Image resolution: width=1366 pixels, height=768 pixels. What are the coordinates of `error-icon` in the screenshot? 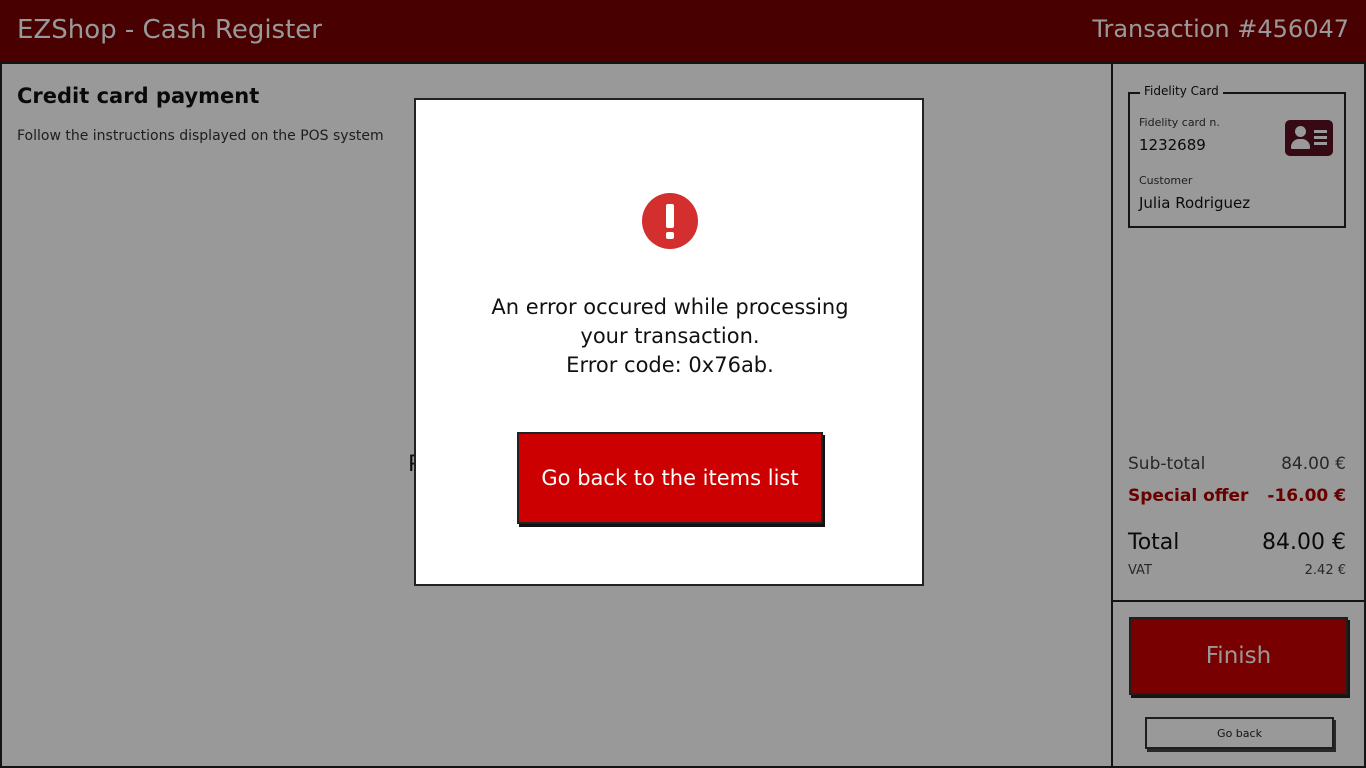 It's located at (670, 221).